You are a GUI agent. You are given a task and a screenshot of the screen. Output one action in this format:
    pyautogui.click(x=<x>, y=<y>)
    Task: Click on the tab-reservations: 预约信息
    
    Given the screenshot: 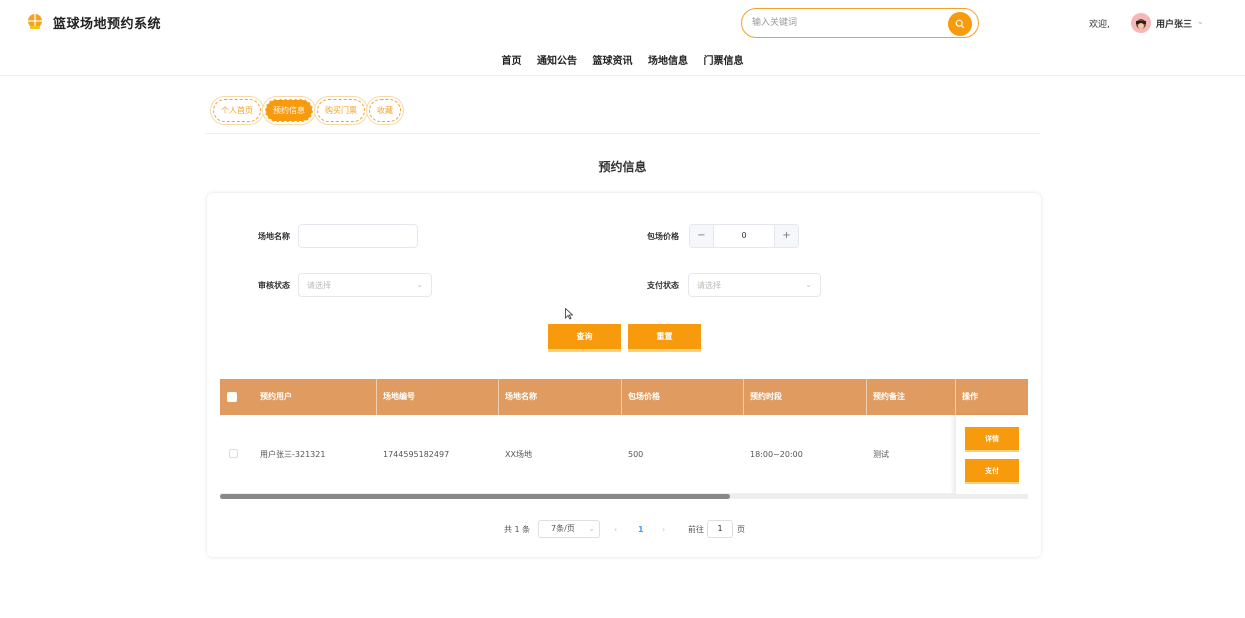 What is the action you would take?
    pyautogui.click(x=289, y=110)
    